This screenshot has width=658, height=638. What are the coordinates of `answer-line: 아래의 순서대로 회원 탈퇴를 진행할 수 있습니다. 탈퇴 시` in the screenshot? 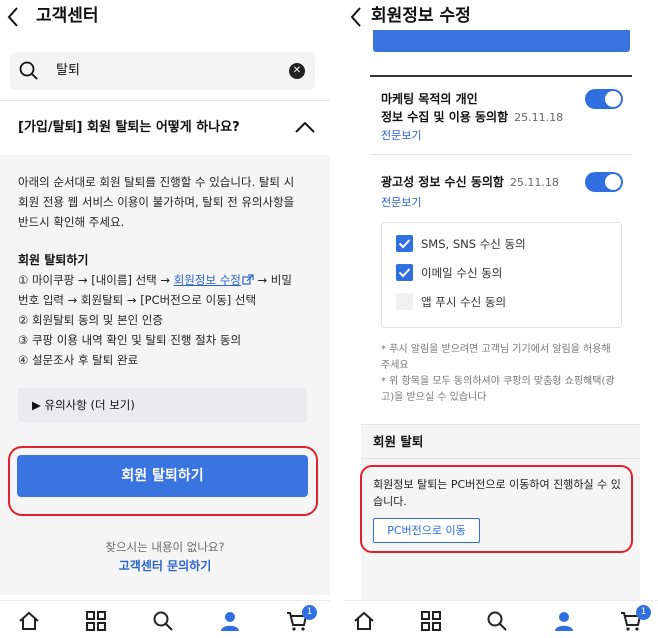 It's located at (156, 182).